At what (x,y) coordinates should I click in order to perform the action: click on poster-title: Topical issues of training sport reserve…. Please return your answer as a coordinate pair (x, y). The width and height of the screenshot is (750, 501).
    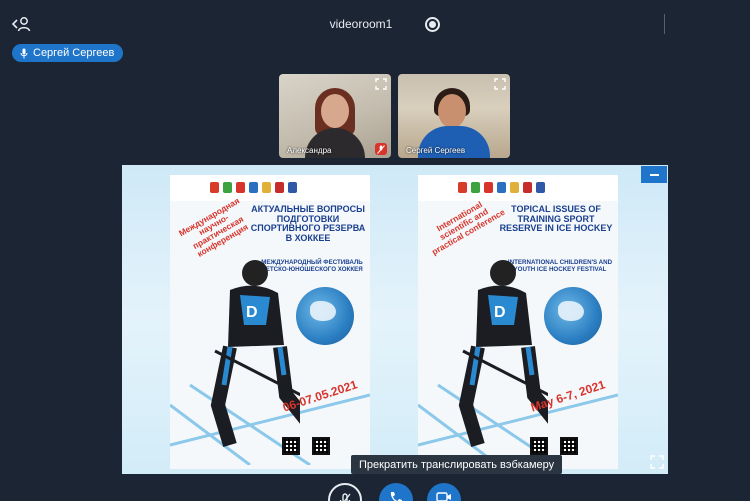
    Looking at the image, I should click on (556, 219).